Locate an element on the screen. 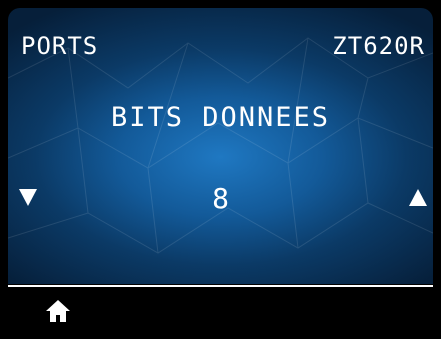 Image resolution: width=441 pixels, height=339 pixels. setting-name: BITS DONNEES is located at coordinates (220, 117).